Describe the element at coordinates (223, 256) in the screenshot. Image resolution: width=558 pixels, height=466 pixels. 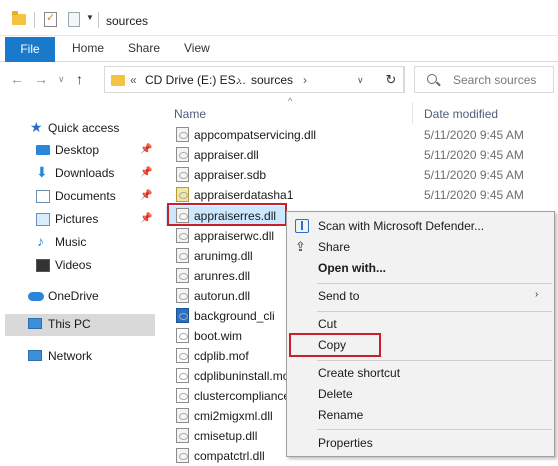
I see `file-name: arunimg.dll` at that location.